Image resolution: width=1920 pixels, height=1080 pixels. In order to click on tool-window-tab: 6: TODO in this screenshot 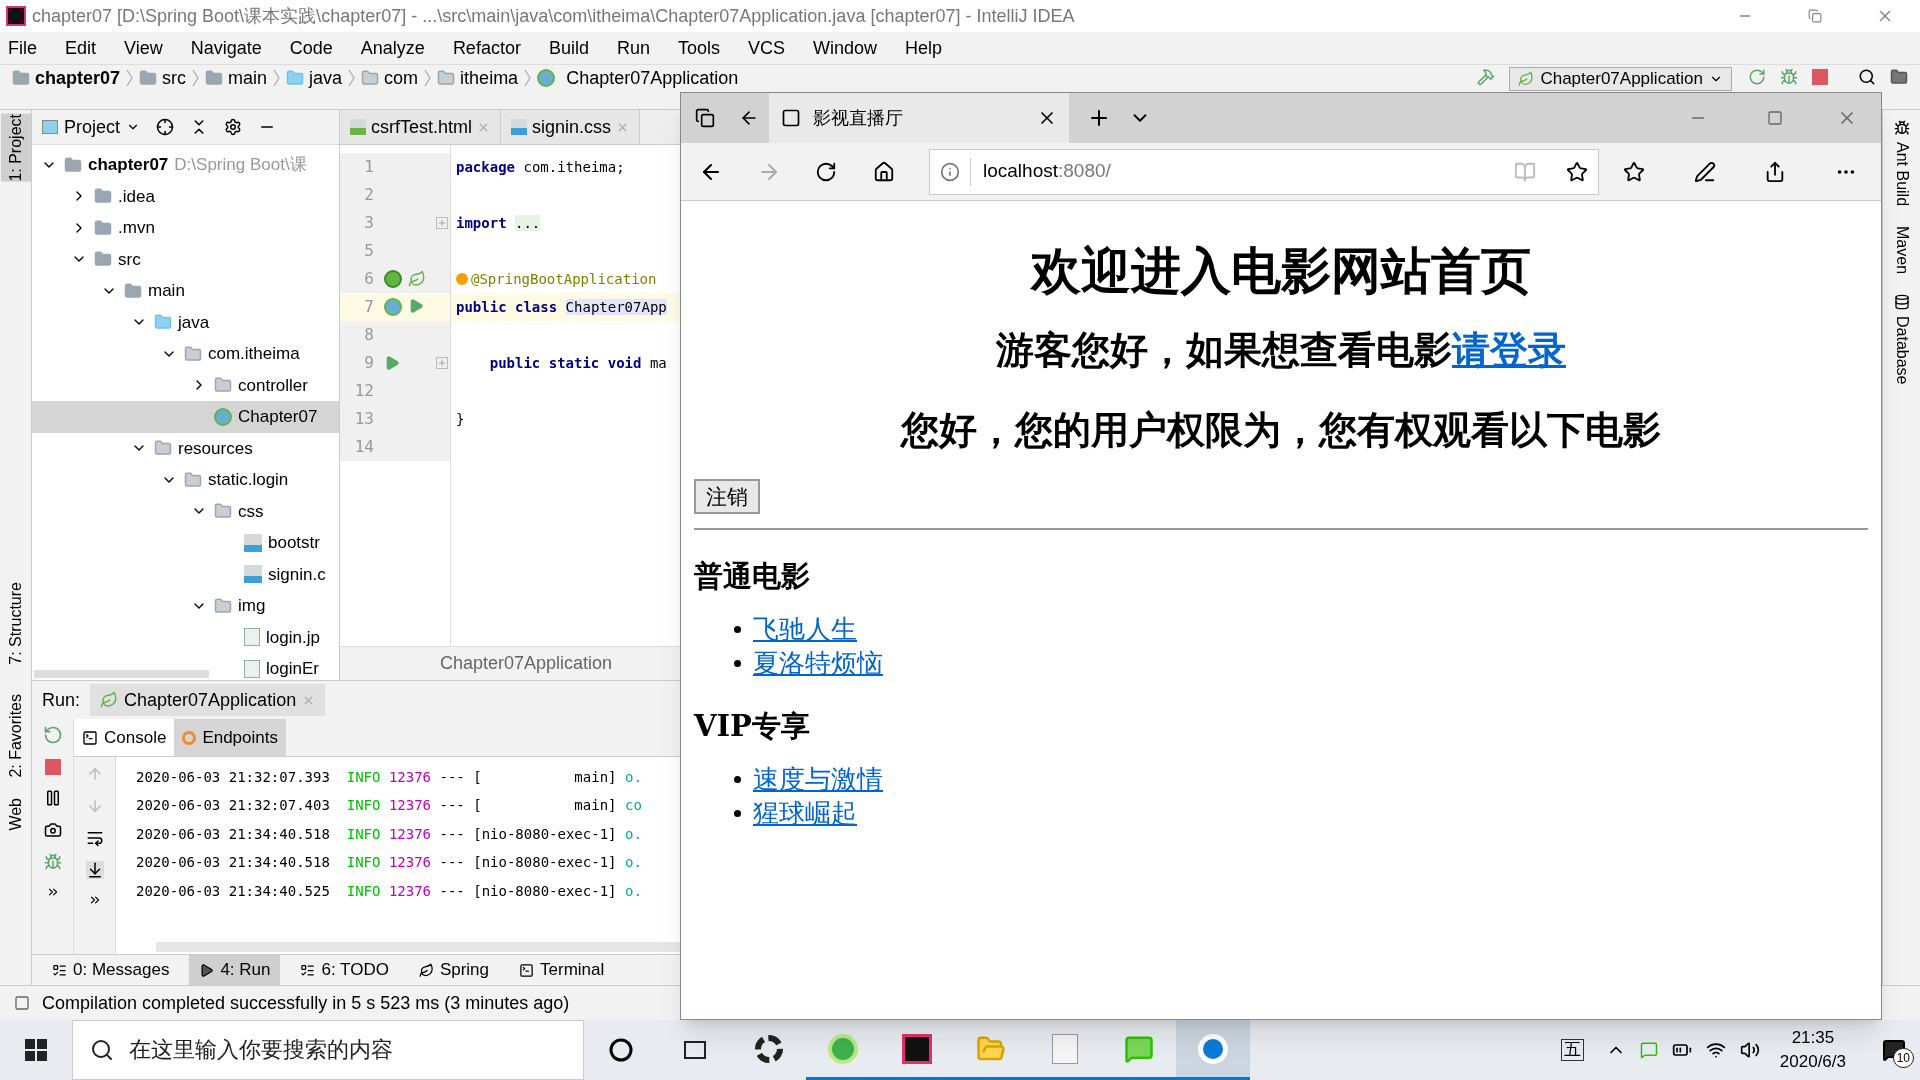, I will do `click(344, 970)`.